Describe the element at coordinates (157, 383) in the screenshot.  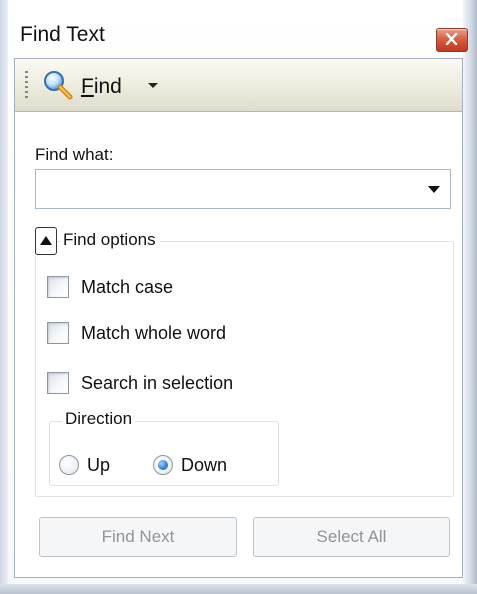
I see `checkbox-label: Search in selection` at that location.